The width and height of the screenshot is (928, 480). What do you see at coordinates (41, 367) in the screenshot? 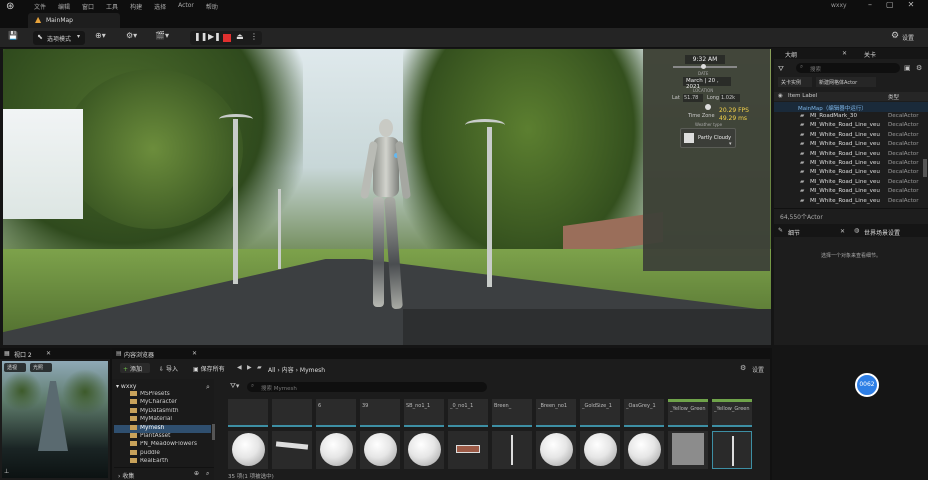
I see `lighting-button: 光照` at bounding box center [41, 367].